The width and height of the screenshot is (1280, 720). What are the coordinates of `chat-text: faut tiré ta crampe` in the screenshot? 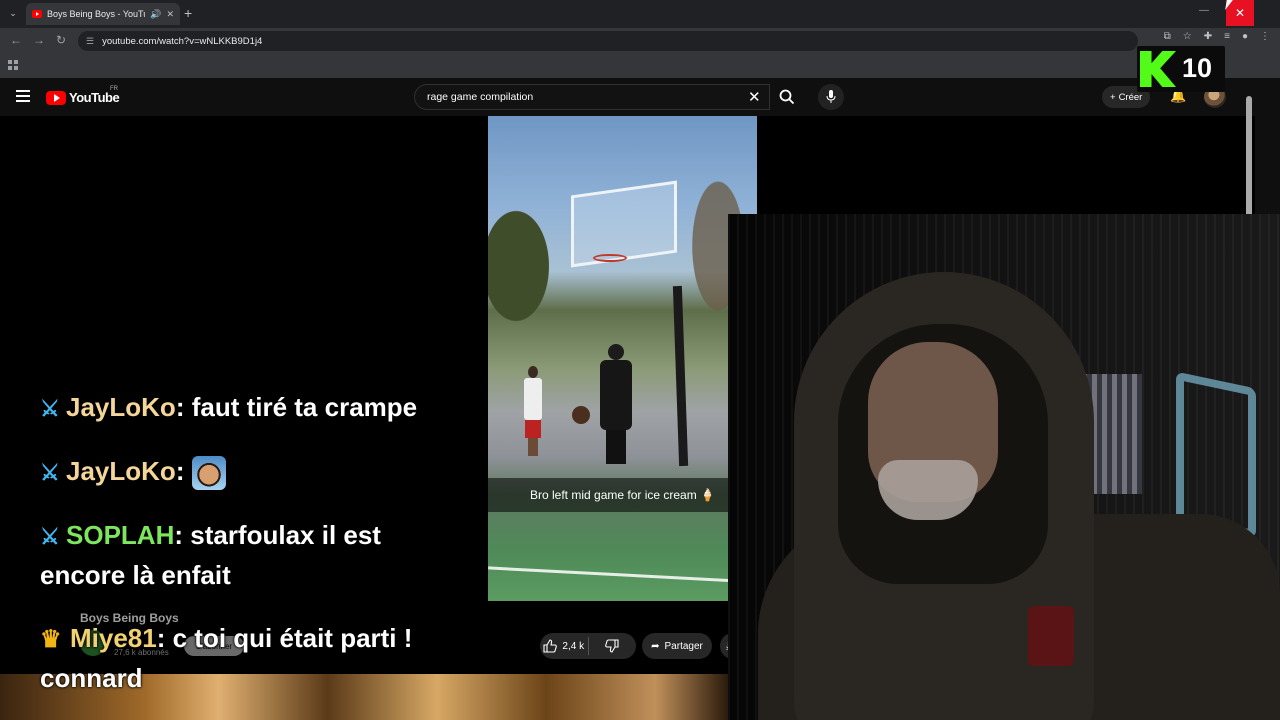 It's located at (304, 407).